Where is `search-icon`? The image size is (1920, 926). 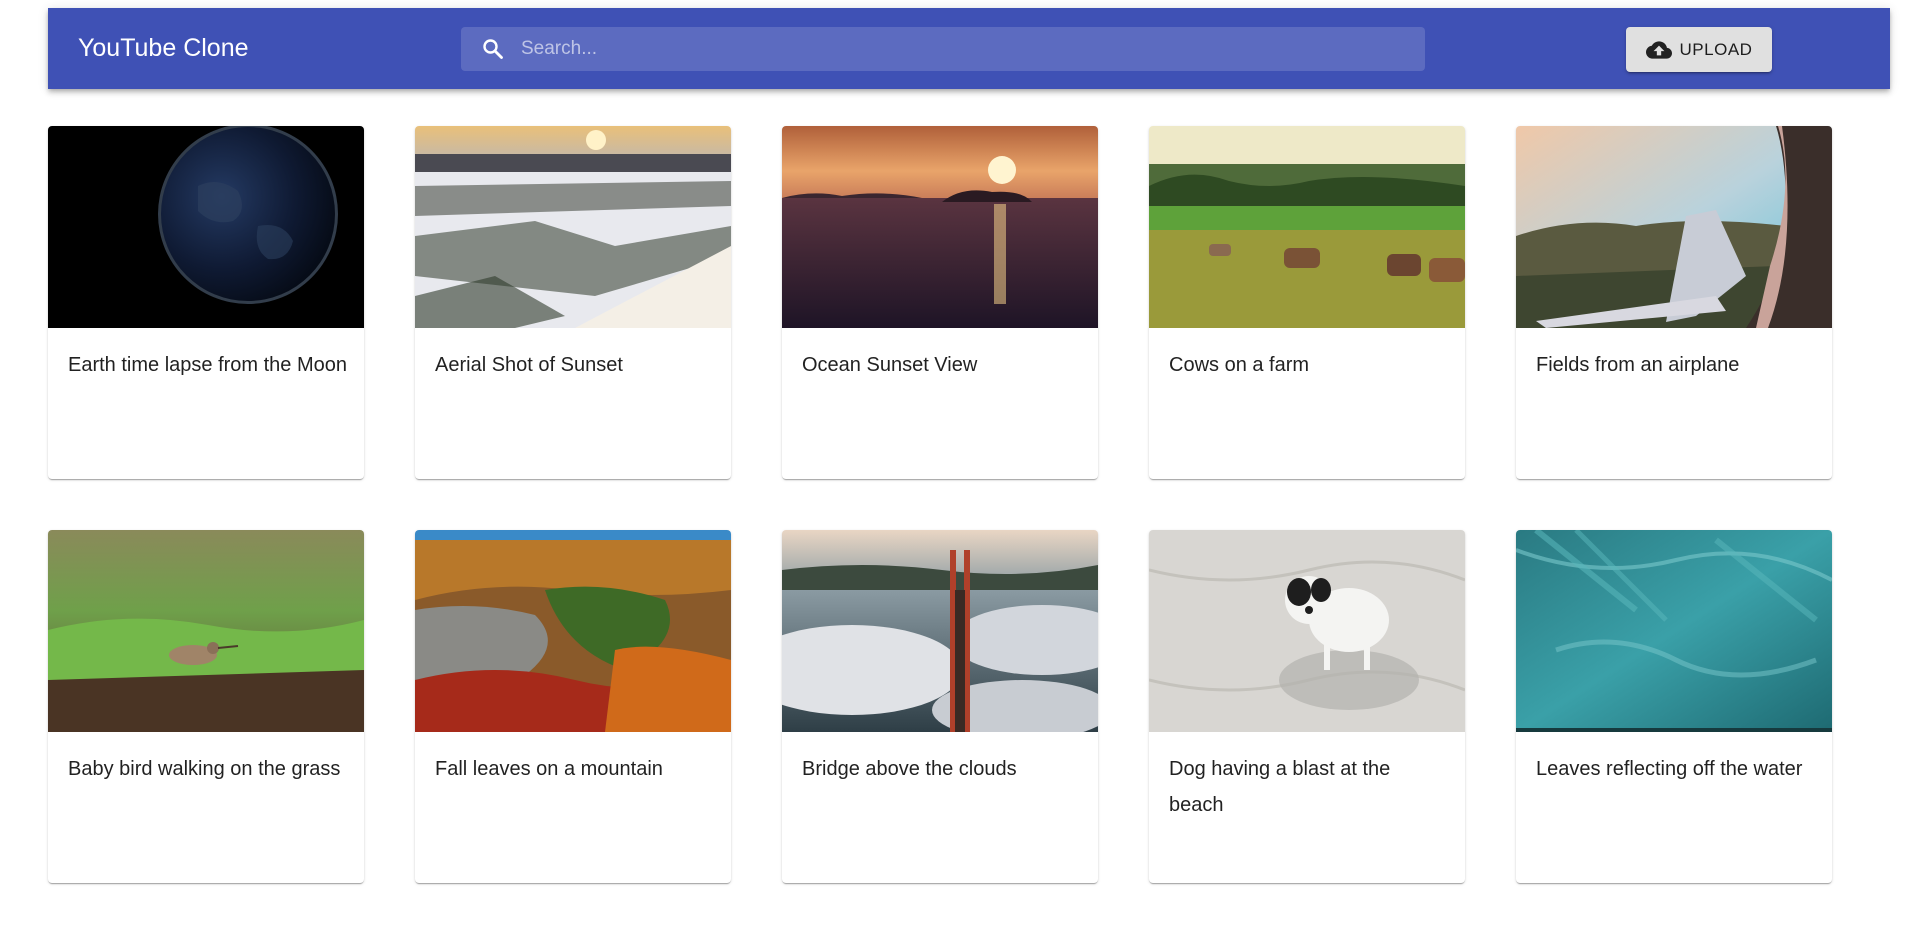 search-icon is located at coordinates (493, 49).